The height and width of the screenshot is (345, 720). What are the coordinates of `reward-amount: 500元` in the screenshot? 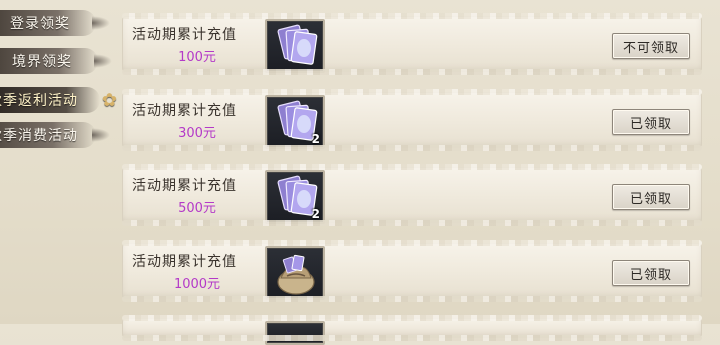 It's located at (197, 208).